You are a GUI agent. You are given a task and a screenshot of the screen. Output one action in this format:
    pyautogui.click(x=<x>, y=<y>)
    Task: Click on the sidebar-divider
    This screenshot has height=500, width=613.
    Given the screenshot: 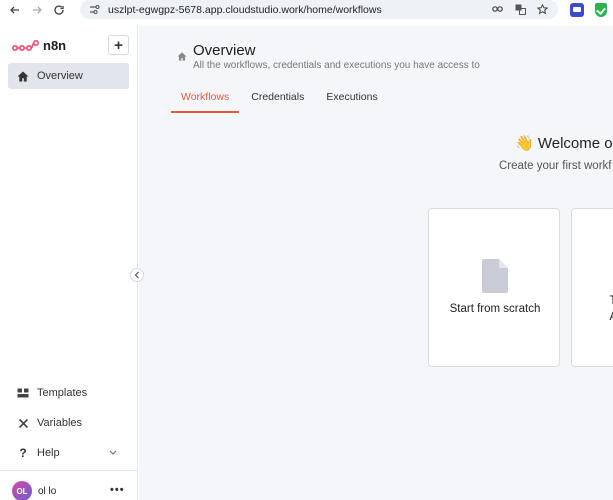 What is the action you would take?
    pyautogui.click(x=69, y=470)
    